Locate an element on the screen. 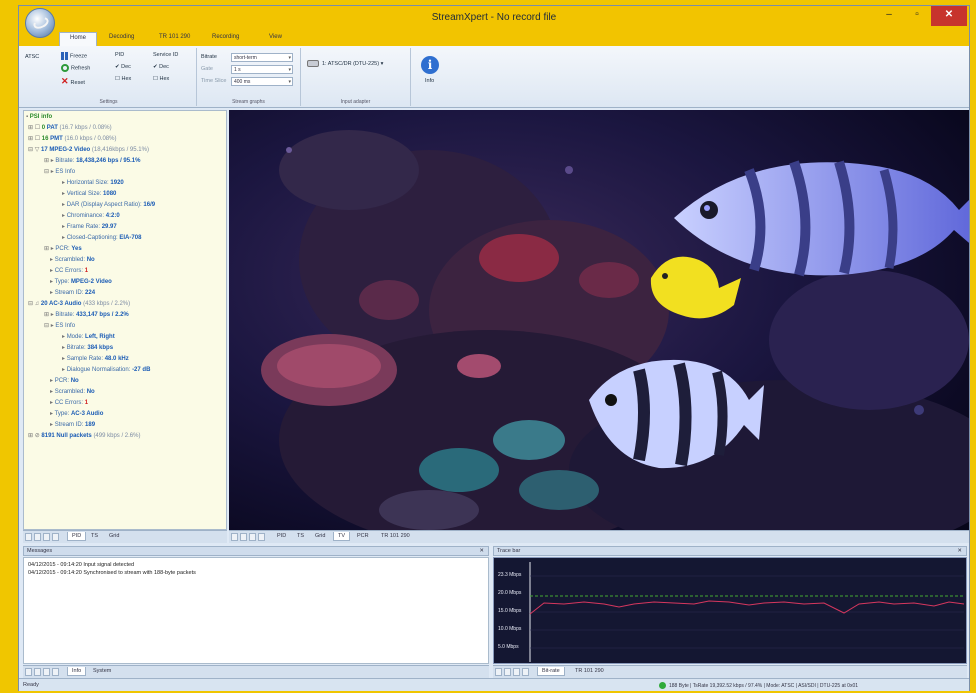 Image resolution: width=976 pixels, height=693 pixels. pid-hex-checkbox: ☐ Hex is located at coordinates (123, 79).